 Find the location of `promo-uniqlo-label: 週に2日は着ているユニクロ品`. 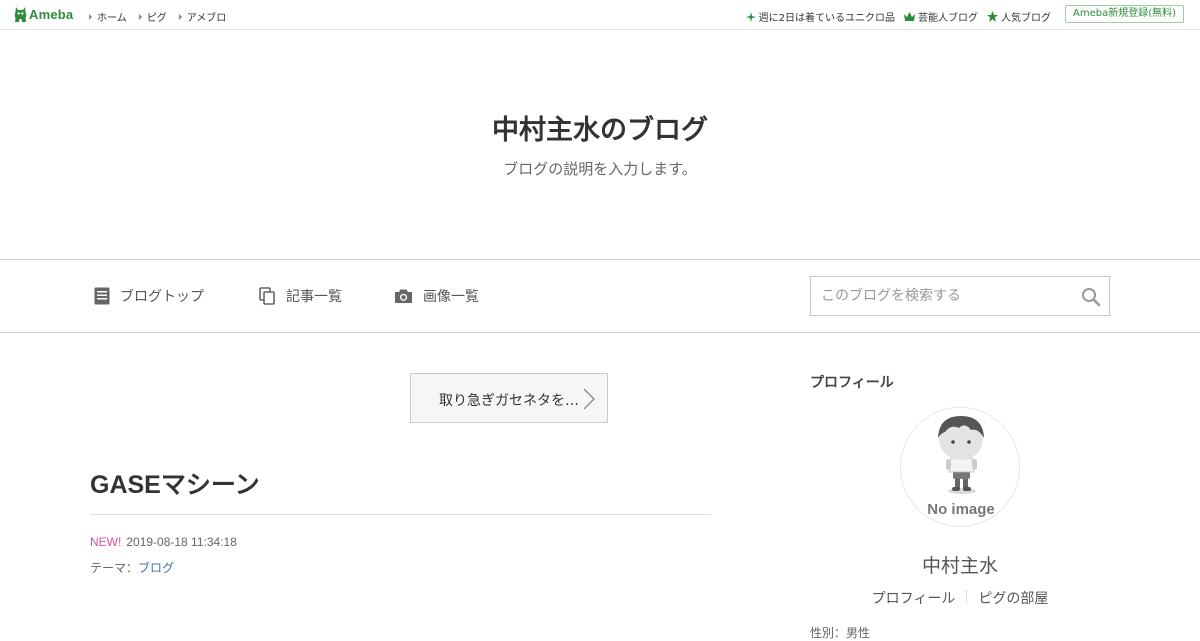

promo-uniqlo-label: 週に2日は着ているユニクロ品 is located at coordinates (826, 18).